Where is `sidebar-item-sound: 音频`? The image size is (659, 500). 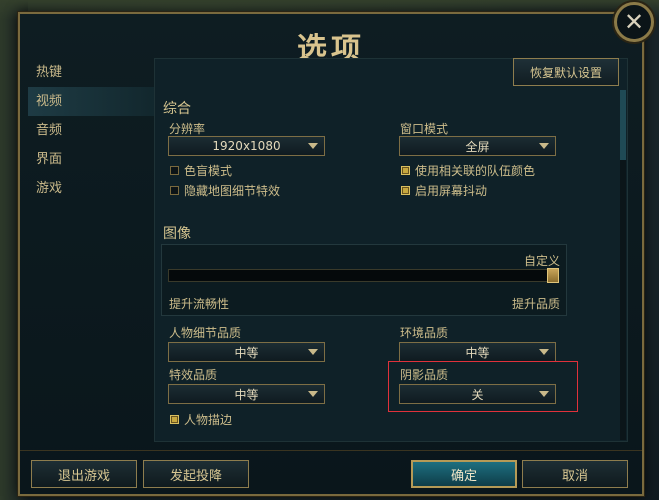
sidebar-item-sound: 音频 is located at coordinates (92, 130).